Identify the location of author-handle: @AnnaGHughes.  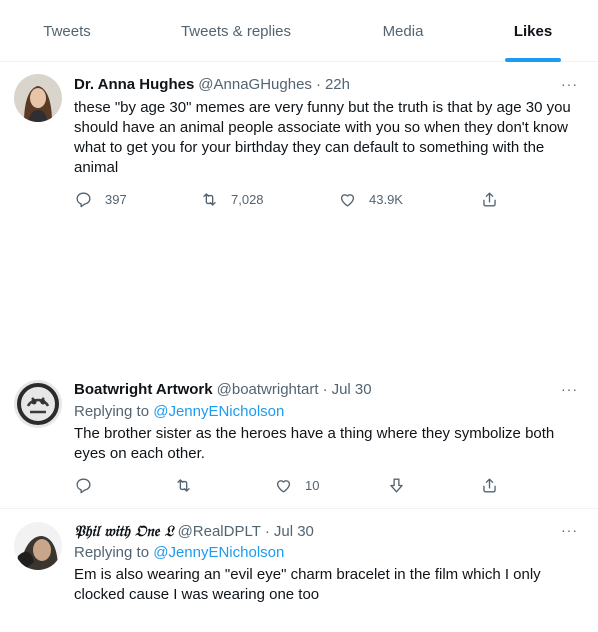
(255, 84).